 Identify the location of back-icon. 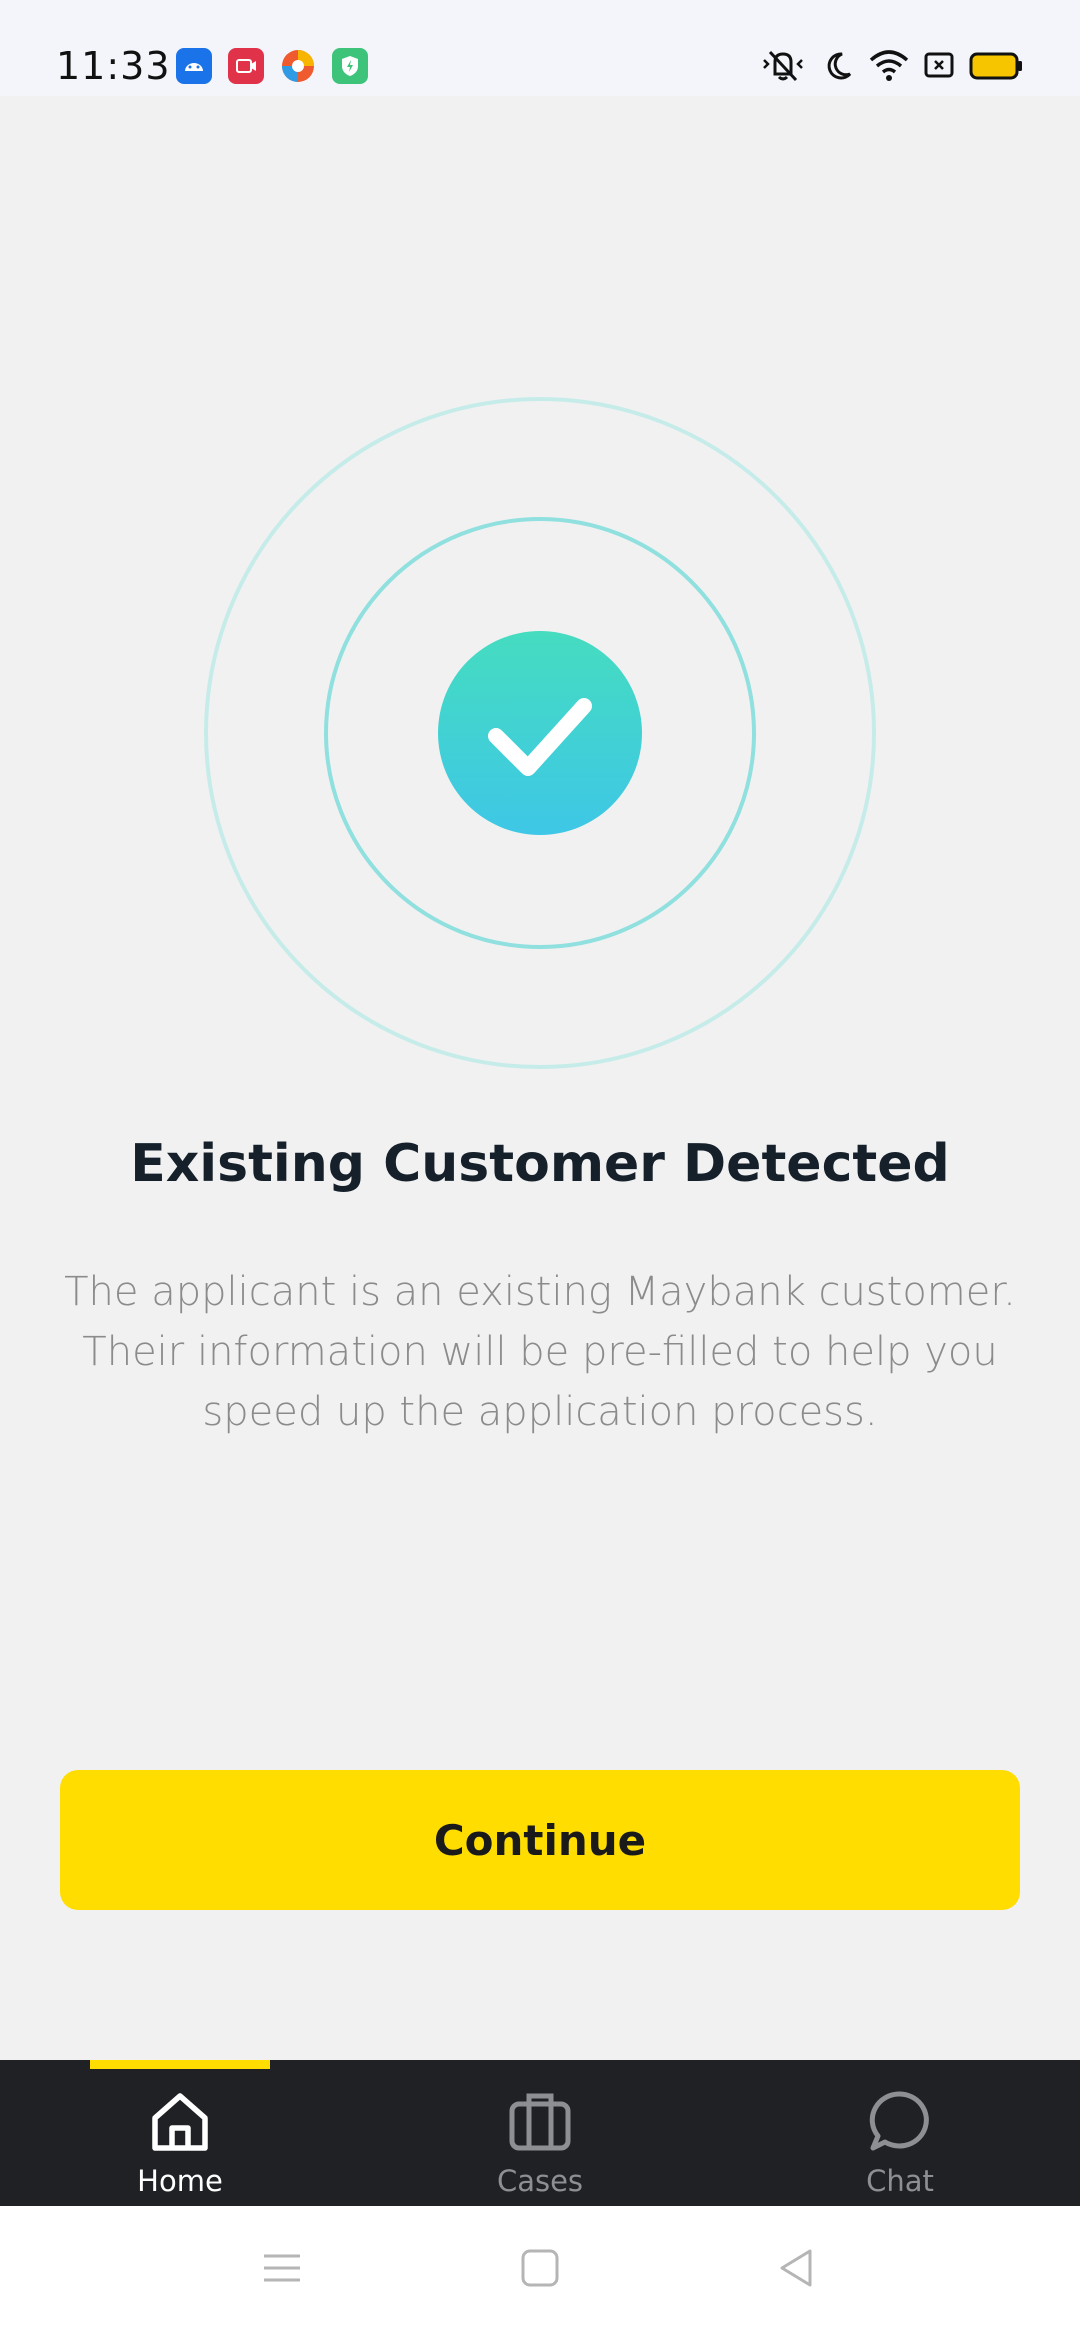
(796, 2268).